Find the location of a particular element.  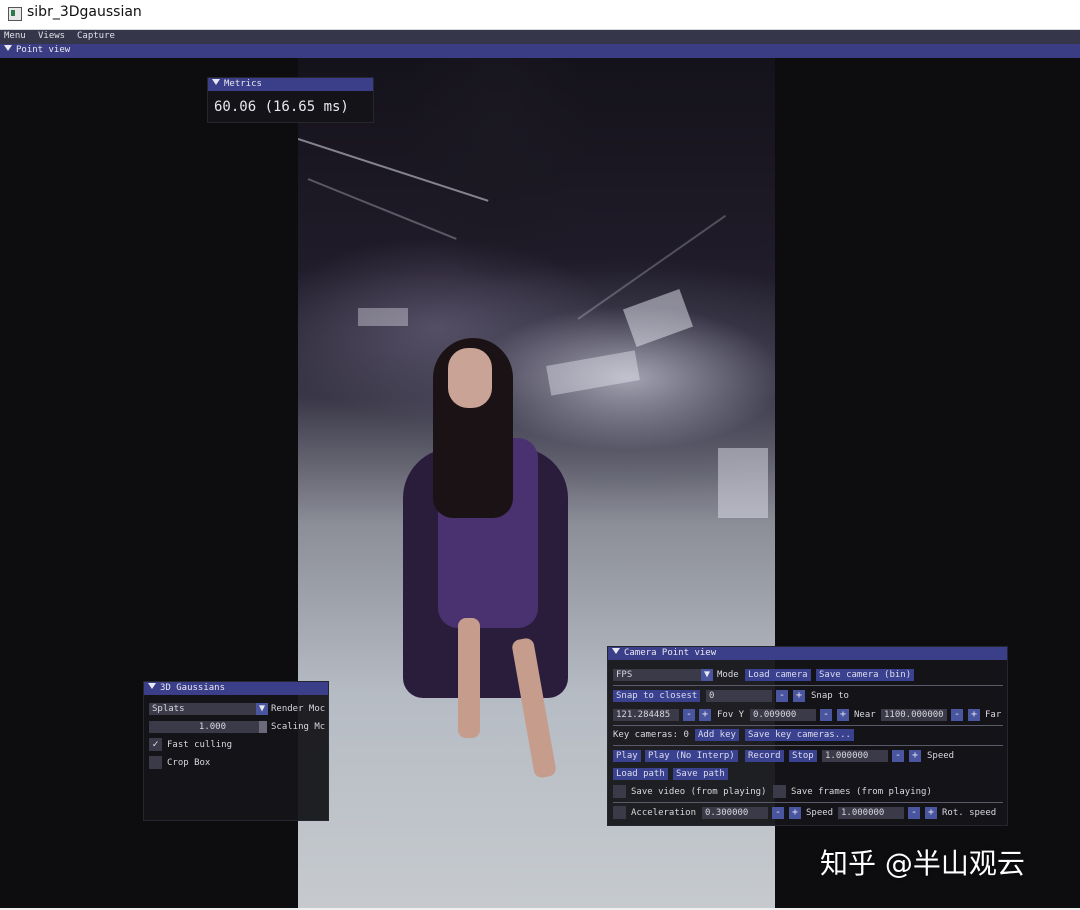

menu-item-capture: Capture is located at coordinates (96, 36).